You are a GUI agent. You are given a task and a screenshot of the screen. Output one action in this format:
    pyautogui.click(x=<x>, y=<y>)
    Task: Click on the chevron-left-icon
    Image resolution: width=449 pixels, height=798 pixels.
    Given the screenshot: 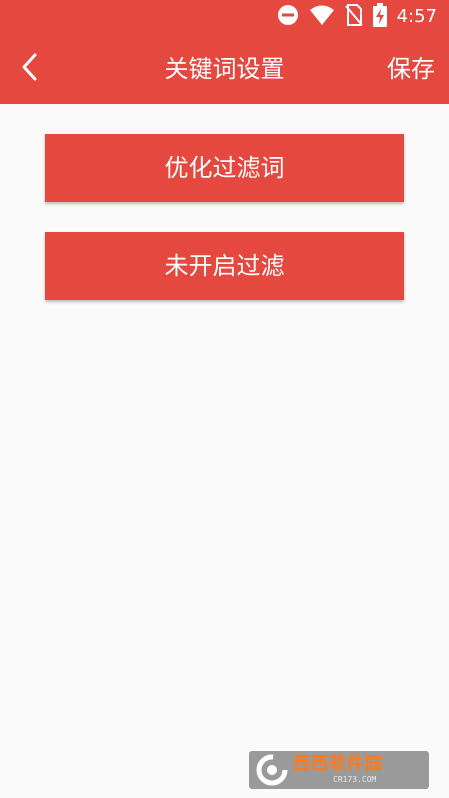 What is the action you would take?
    pyautogui.click(x=30, y=69)
    